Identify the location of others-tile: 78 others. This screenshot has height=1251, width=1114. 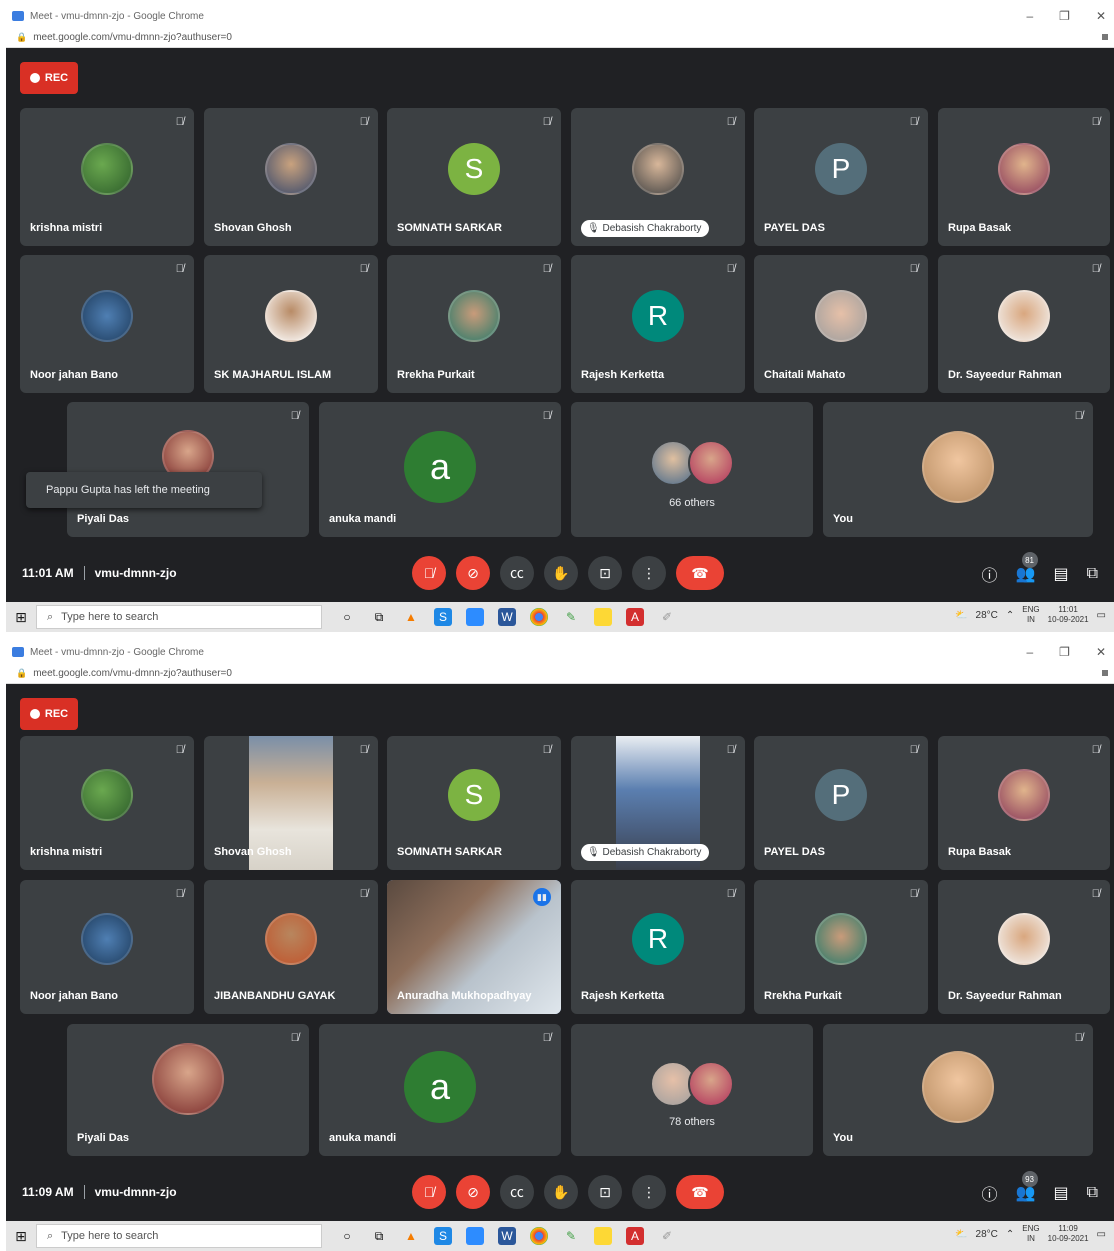
(692, 1090).